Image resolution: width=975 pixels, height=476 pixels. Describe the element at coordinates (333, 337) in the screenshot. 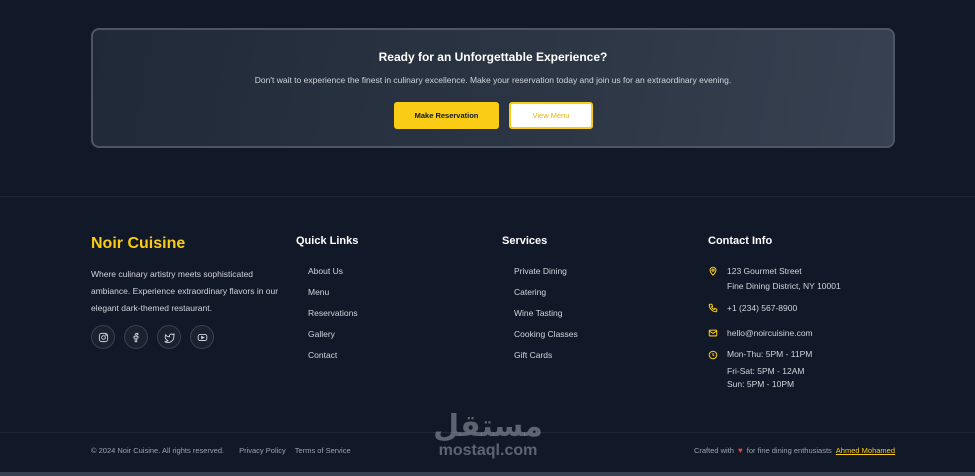

I see `quick-link-gallery: Gallery` at that location.